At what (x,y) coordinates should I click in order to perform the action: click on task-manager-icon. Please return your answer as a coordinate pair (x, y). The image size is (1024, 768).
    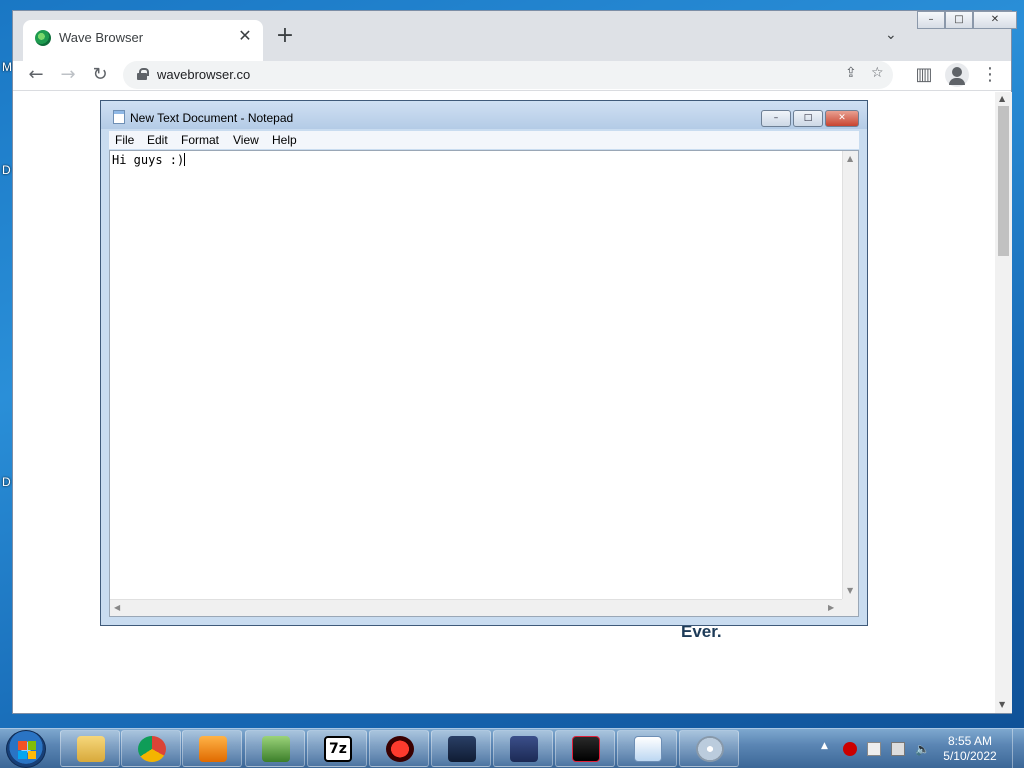
    Looking at the image, I should click on (276, 749).